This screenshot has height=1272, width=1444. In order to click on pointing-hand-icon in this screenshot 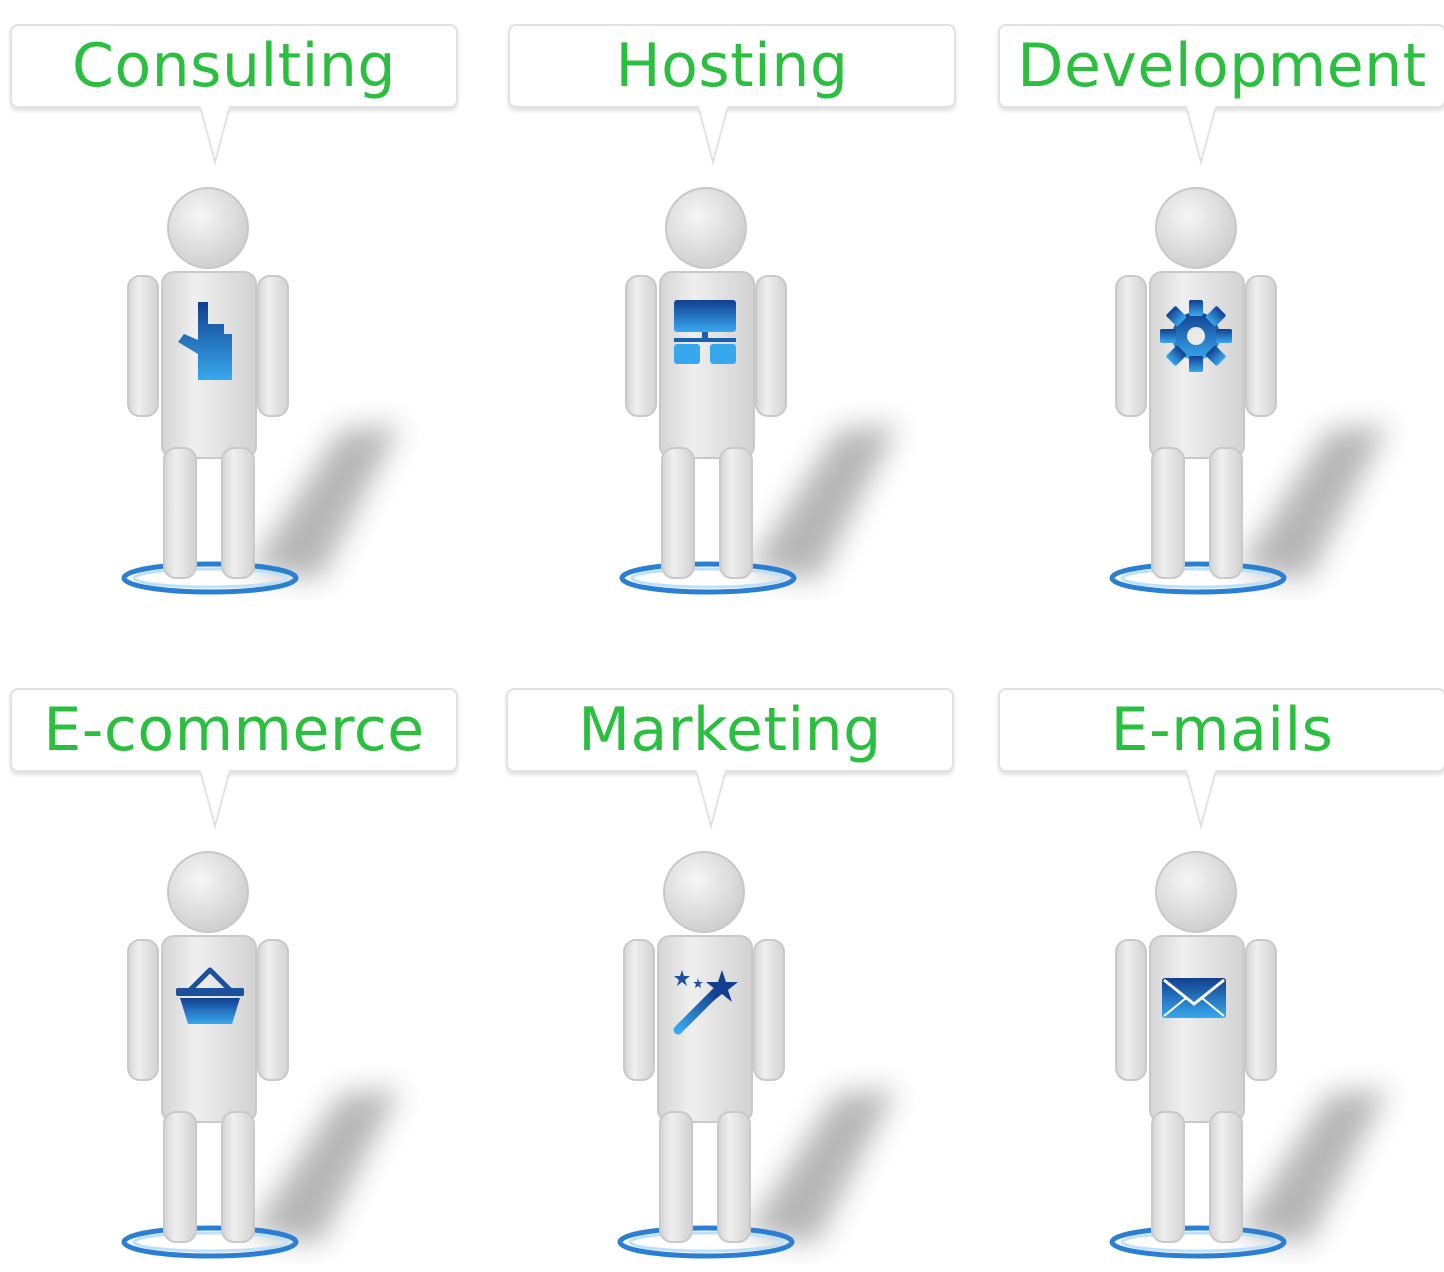, I will do `click(210, 343)`.